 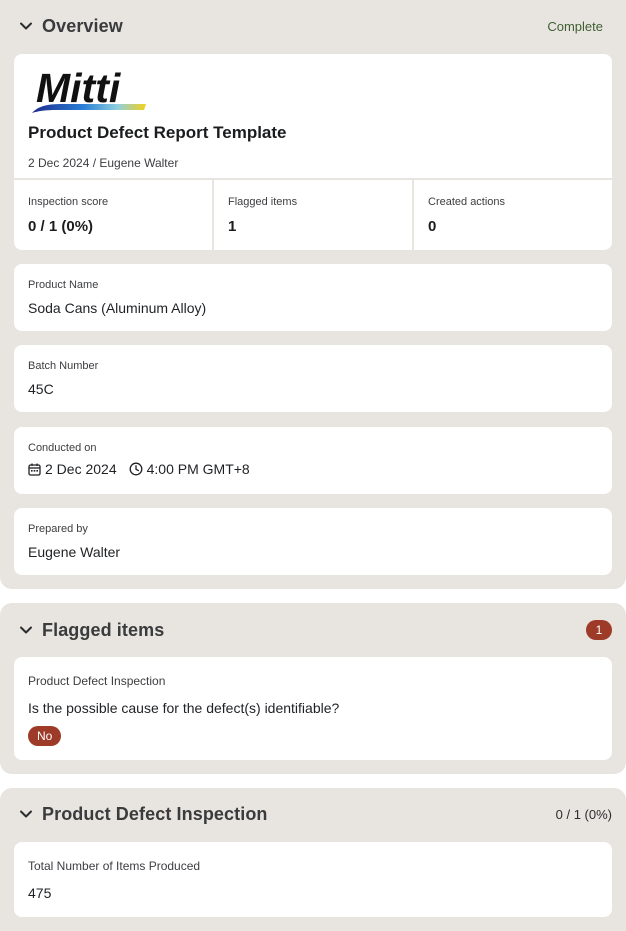 I want to click on report-subtitle: 2 Dec 2024 / Eugene Walter, so click(x=103, y=163).